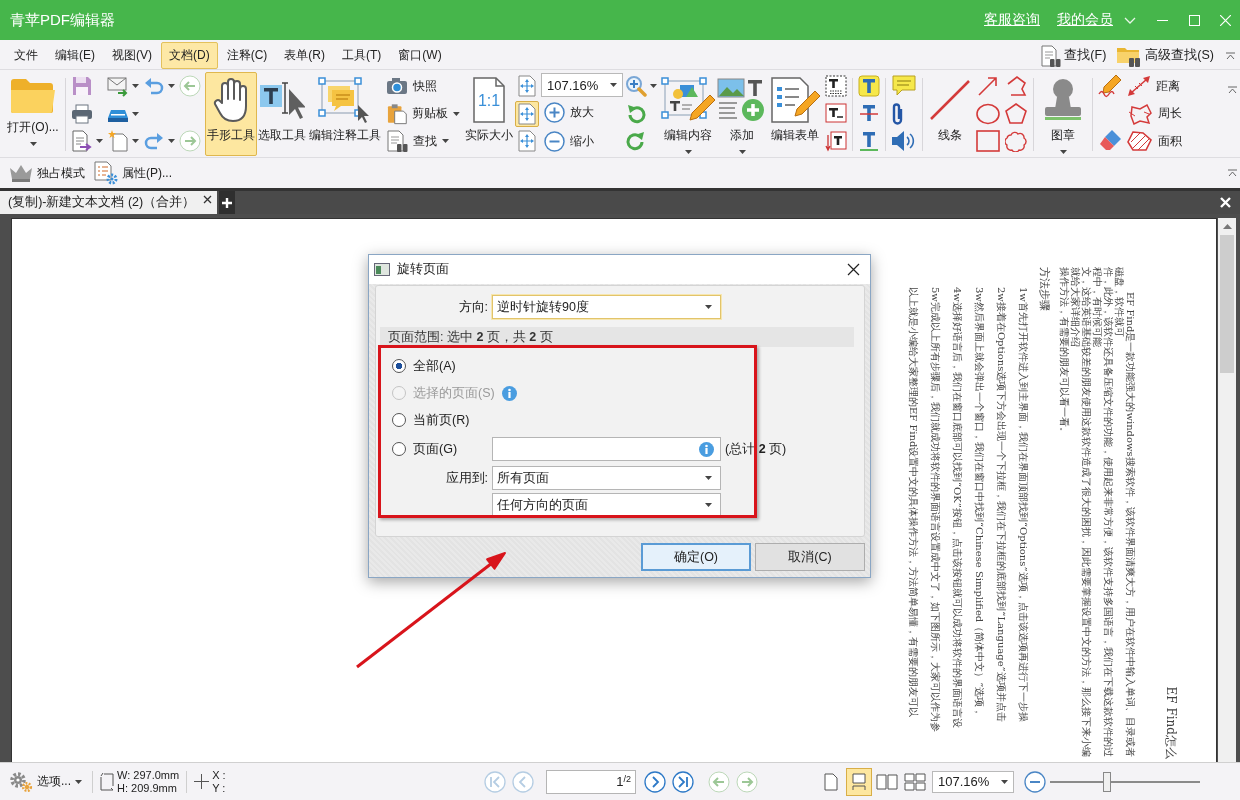  What do you see at coordinates (1016, 113) in the screenshot?
I see `polygon-tool-button` at bounding box center [1016, 113].